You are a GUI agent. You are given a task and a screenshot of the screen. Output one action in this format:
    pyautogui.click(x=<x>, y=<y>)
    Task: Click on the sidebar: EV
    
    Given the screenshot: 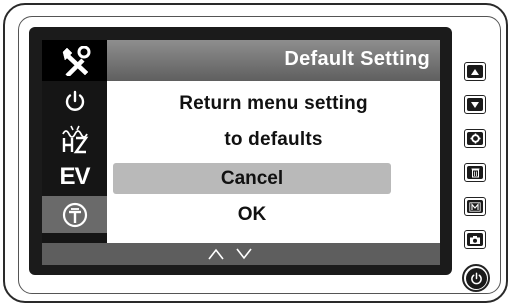 What is the action you would take?
    pyautogui.click(x=74, y=152)
    